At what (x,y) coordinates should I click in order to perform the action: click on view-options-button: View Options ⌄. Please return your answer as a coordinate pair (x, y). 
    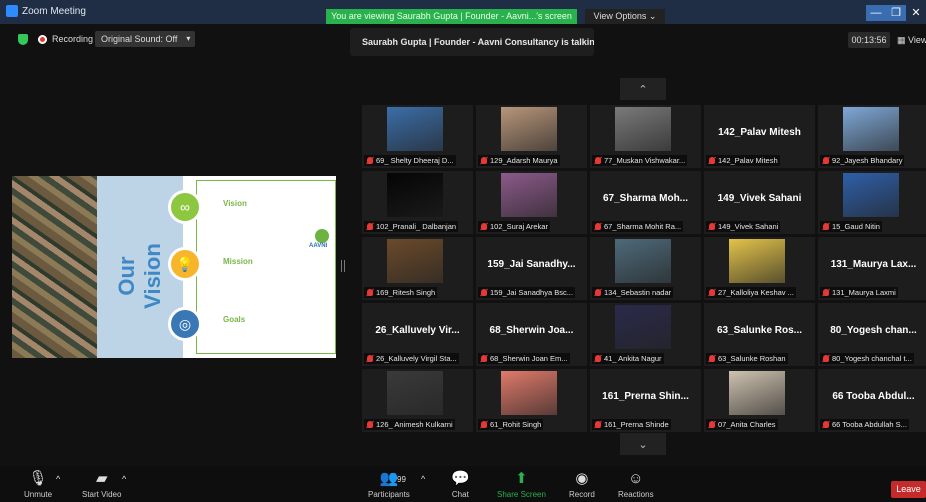
    Looking at the image, I should click on (625, 16).